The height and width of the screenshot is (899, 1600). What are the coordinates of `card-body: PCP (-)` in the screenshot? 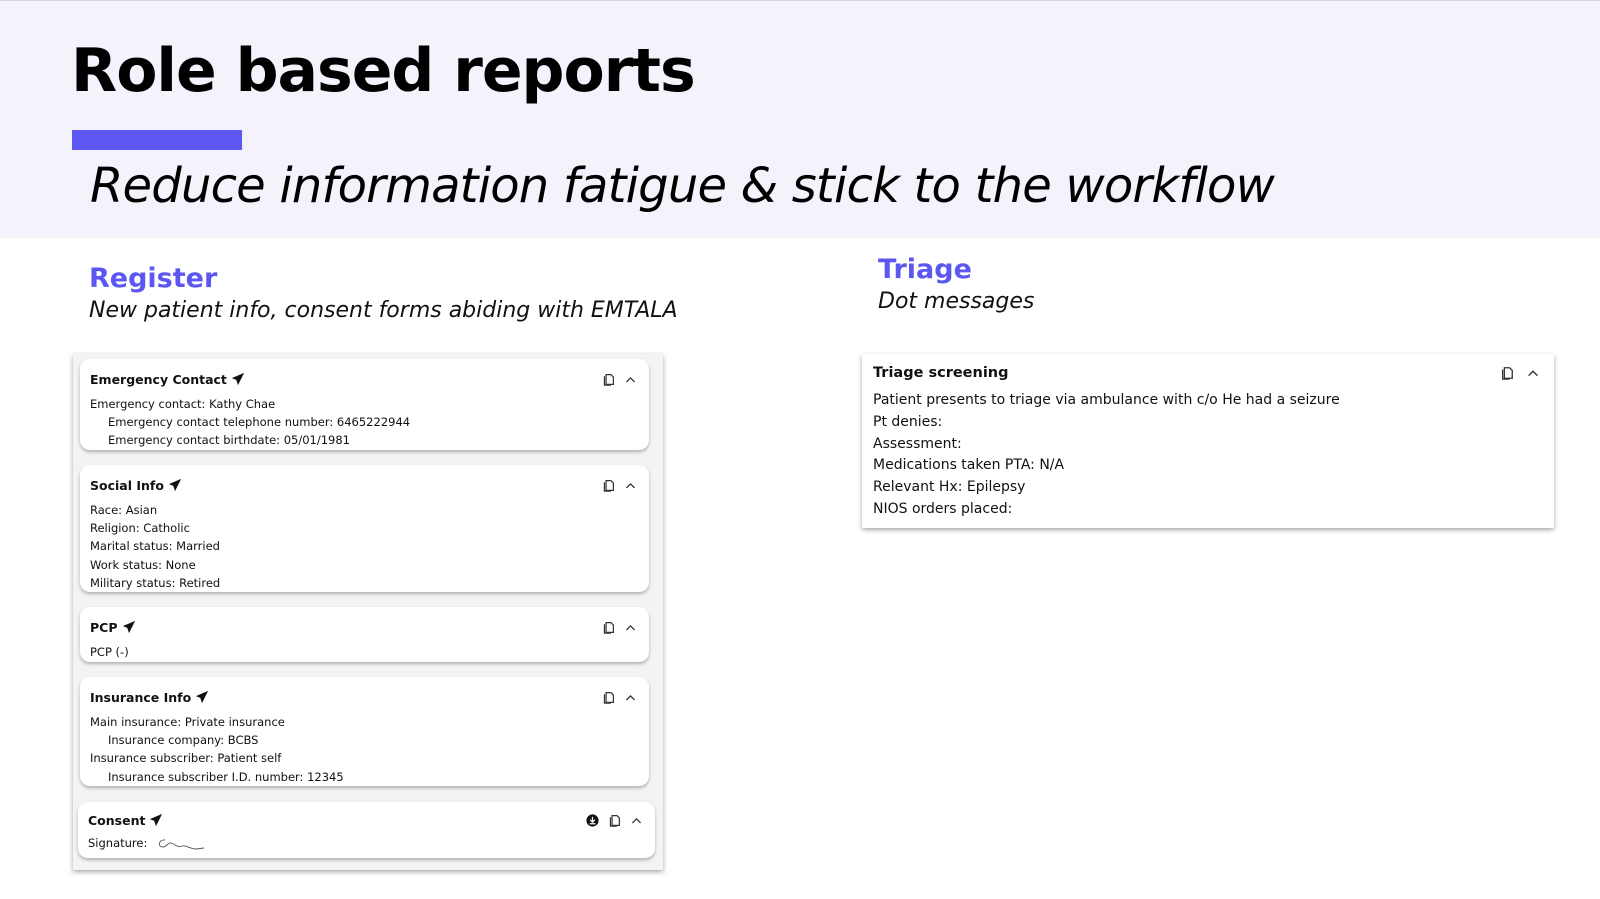 It's located at (364, 652).